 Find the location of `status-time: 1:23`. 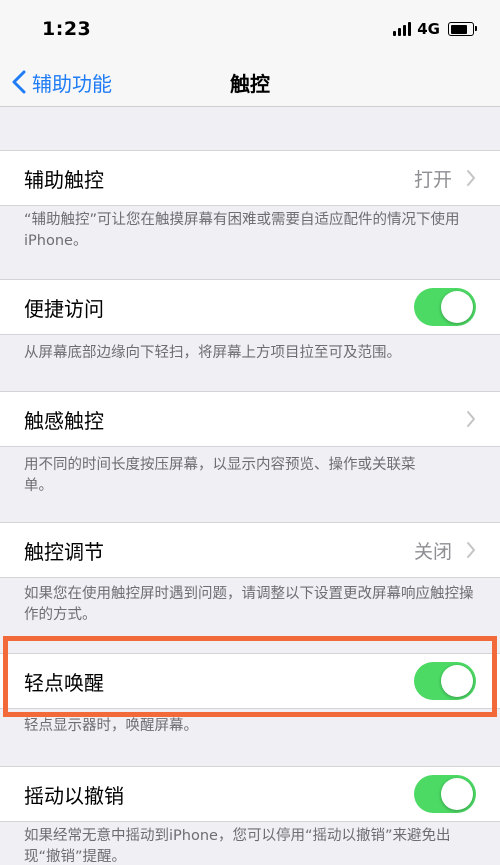

status-time: 1:23 is located at coordinates (67, 29).